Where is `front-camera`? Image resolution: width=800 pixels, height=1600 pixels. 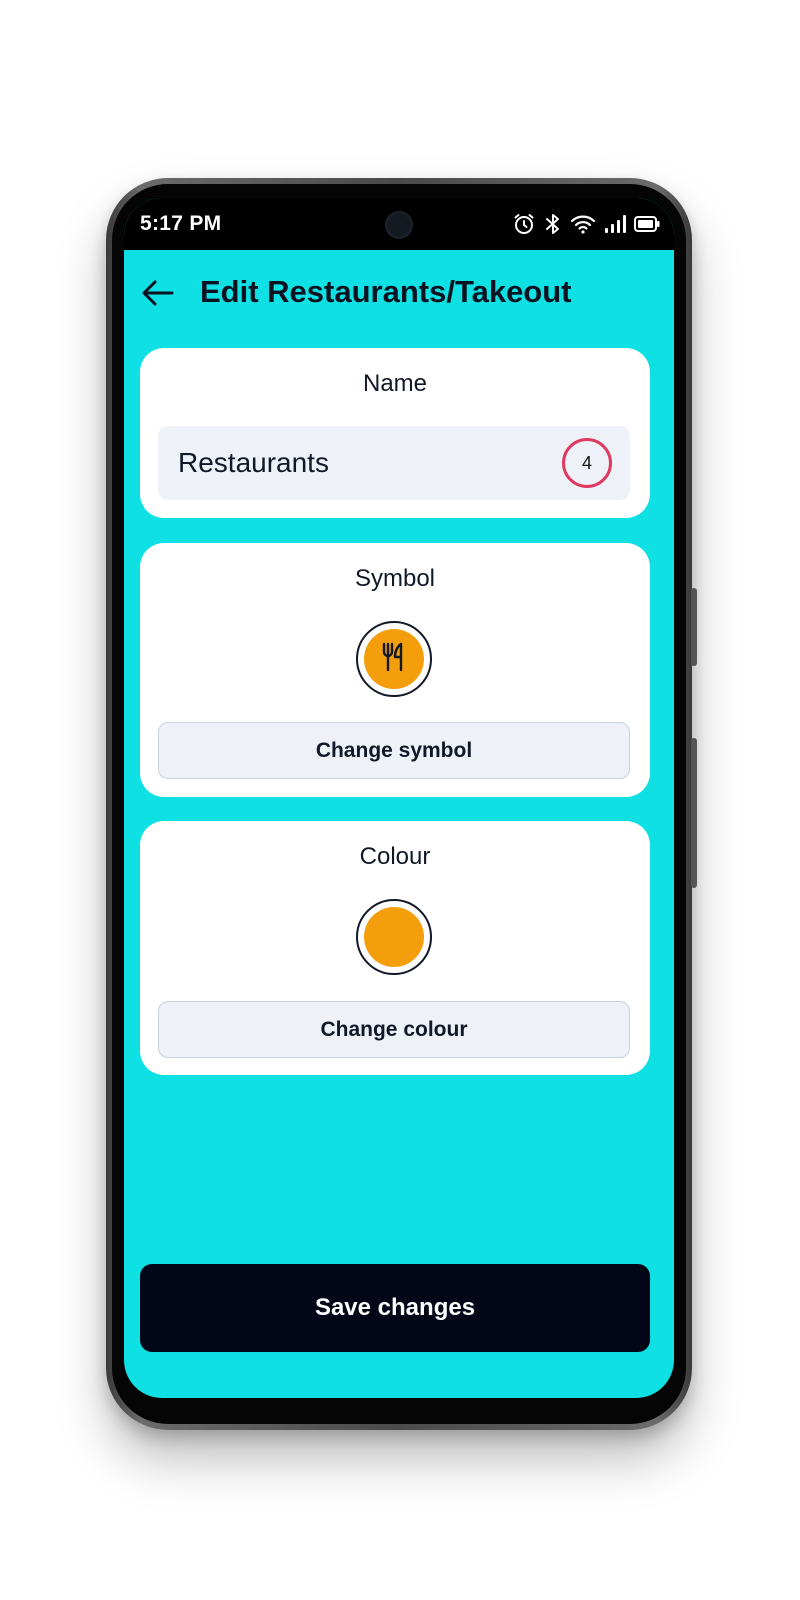 front-camera is located at coordinates (399, 225).